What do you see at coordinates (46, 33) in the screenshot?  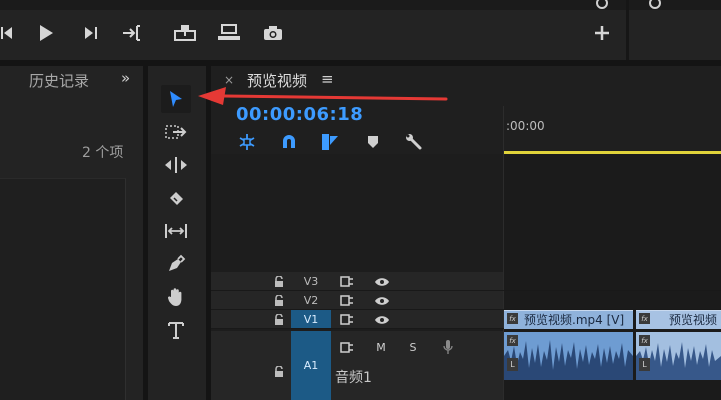 I see `play-icon` at bounding box center [46, 33].